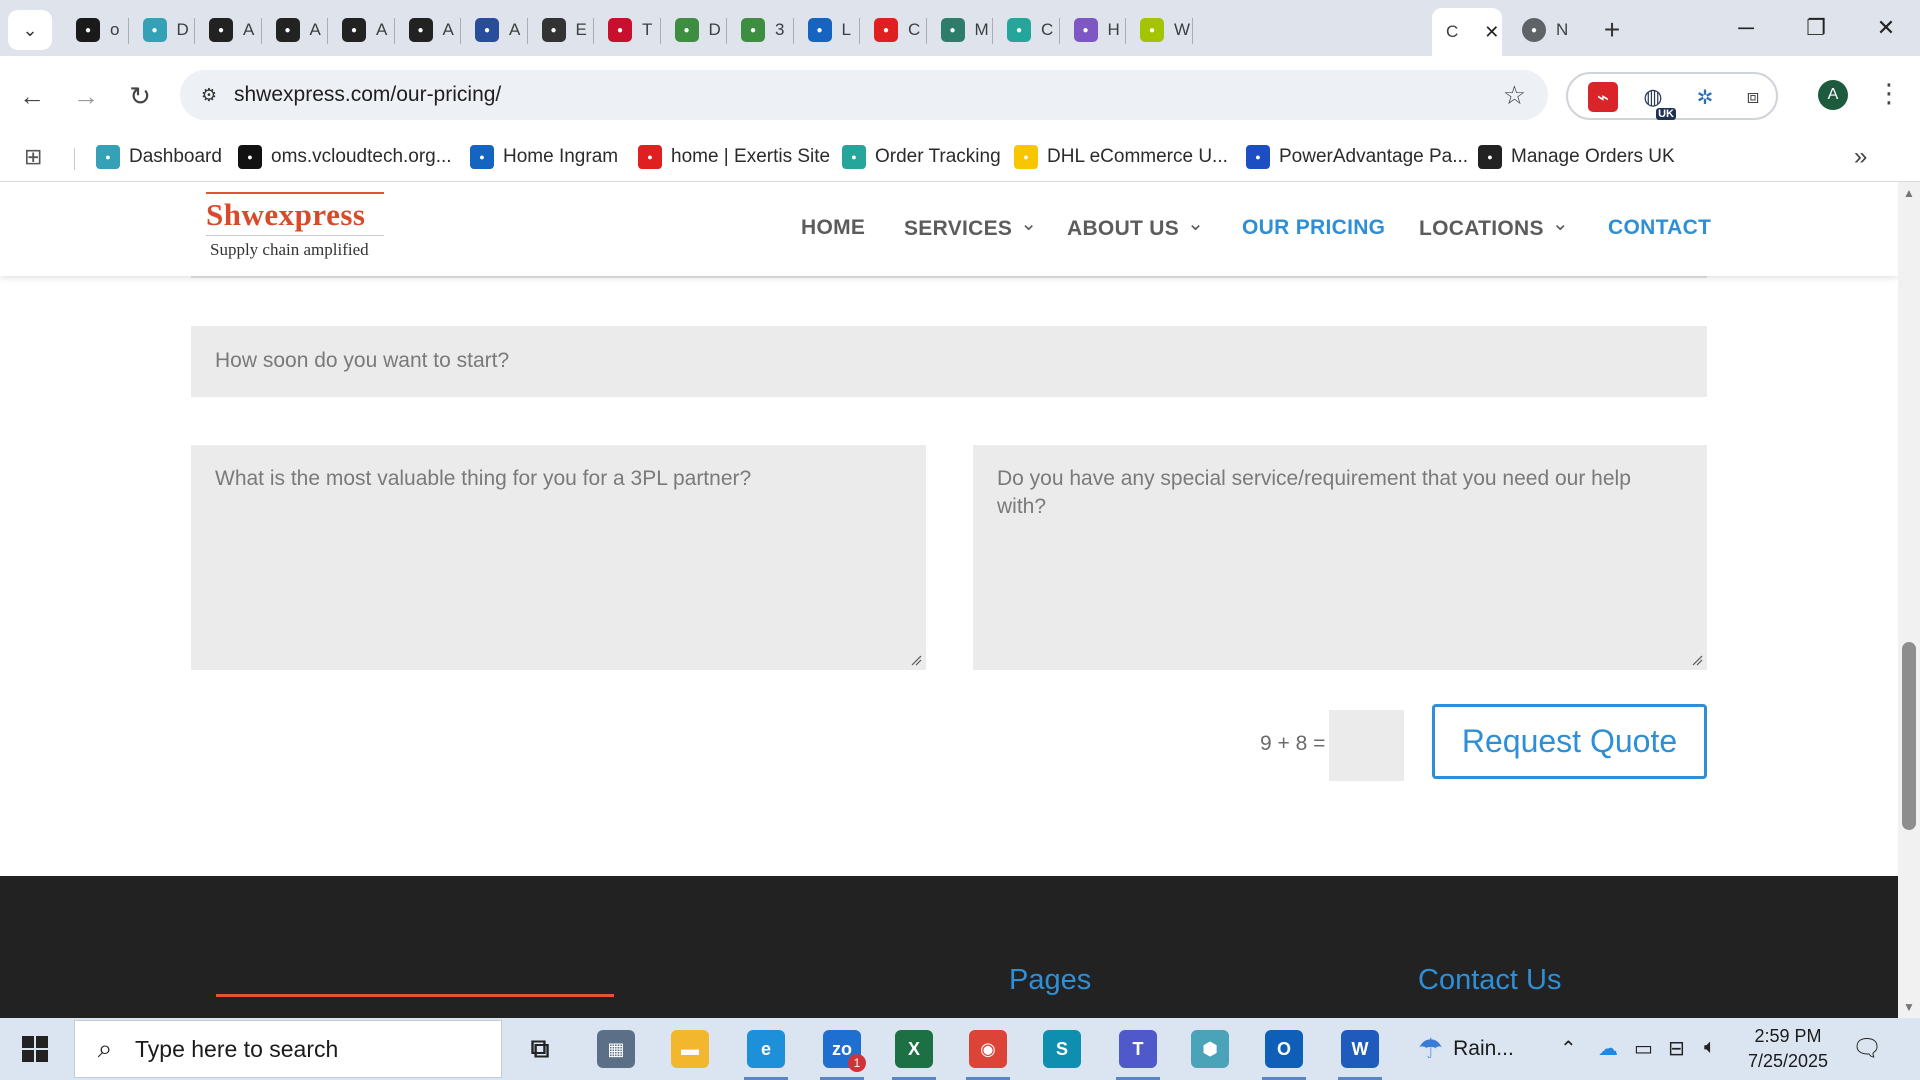 This screenshot has height=1080, width=1920. What do you see at coordinates (921, 157) in the screenshot?
I see `bookmark-item: ● Order Tracking` at bounding box center [921, 157].